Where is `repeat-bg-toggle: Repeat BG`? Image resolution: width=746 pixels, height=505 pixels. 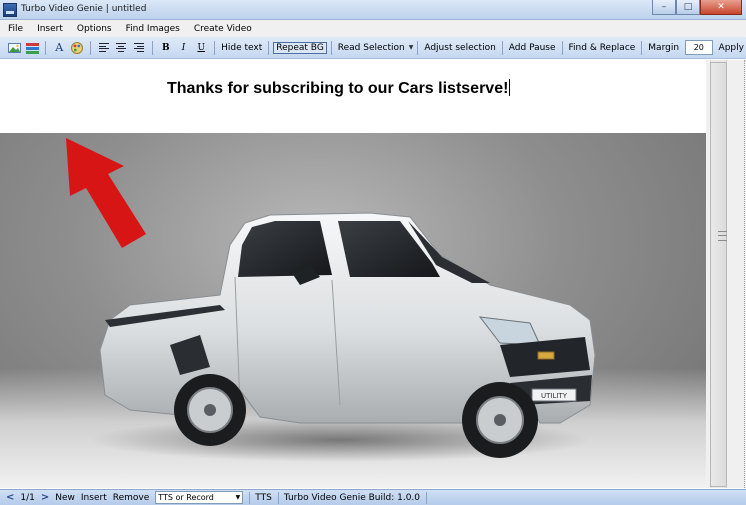
repeat-bg-toggle: Repeat BG is located at coordinates (300, 47).